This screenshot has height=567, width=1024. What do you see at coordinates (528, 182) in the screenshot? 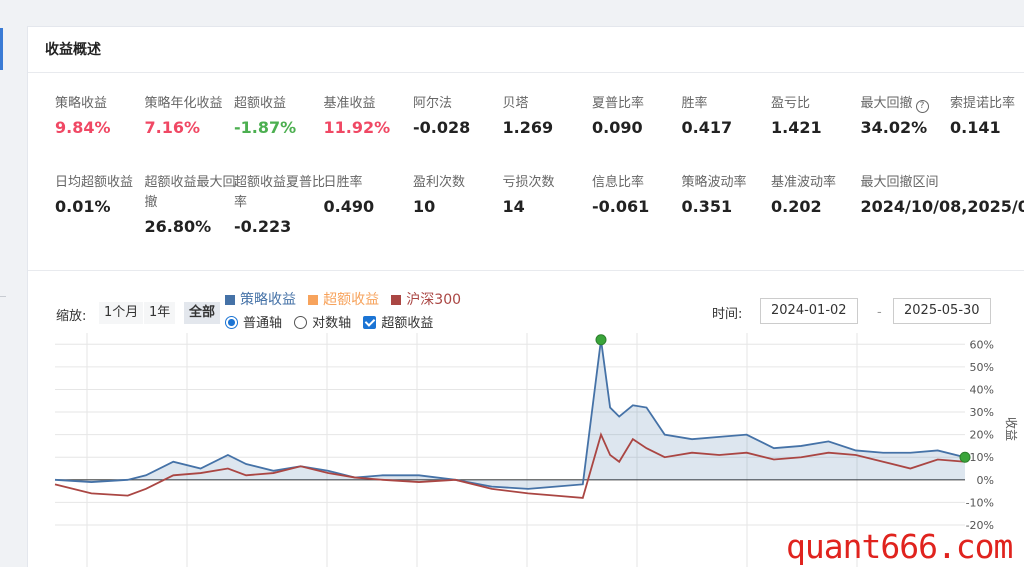
I see `metric-label-text: 亏损次数` at bounding box center [528, 182].